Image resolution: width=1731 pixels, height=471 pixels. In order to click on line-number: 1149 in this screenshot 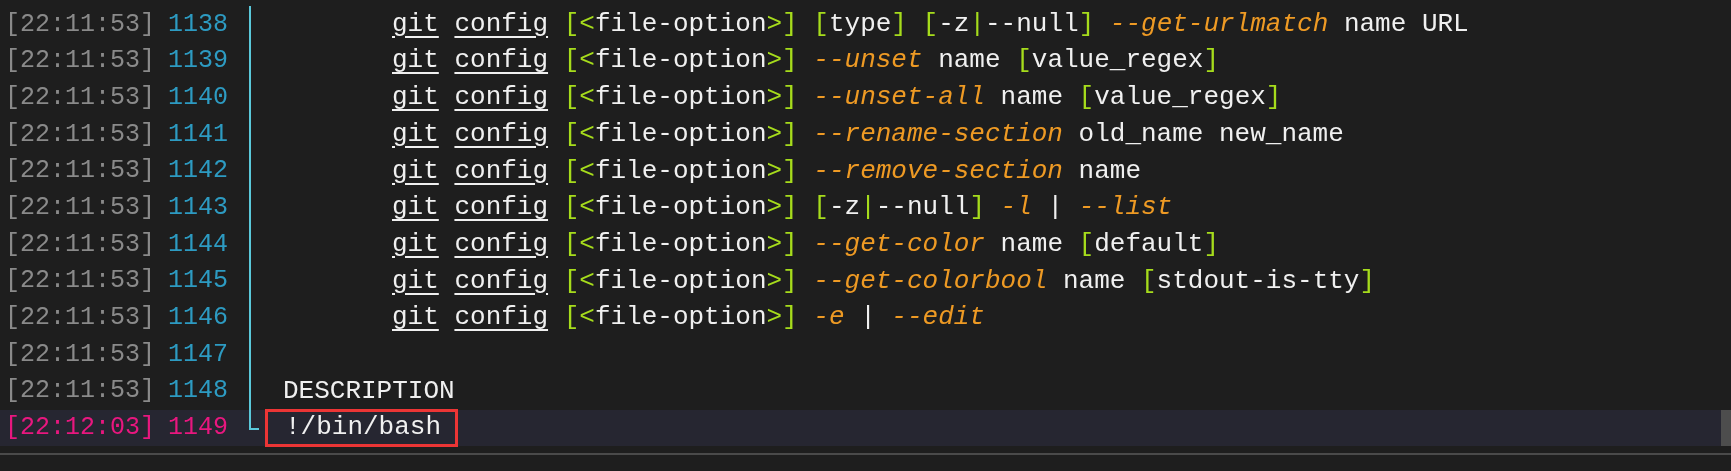, I will do `click(198, 428)`.